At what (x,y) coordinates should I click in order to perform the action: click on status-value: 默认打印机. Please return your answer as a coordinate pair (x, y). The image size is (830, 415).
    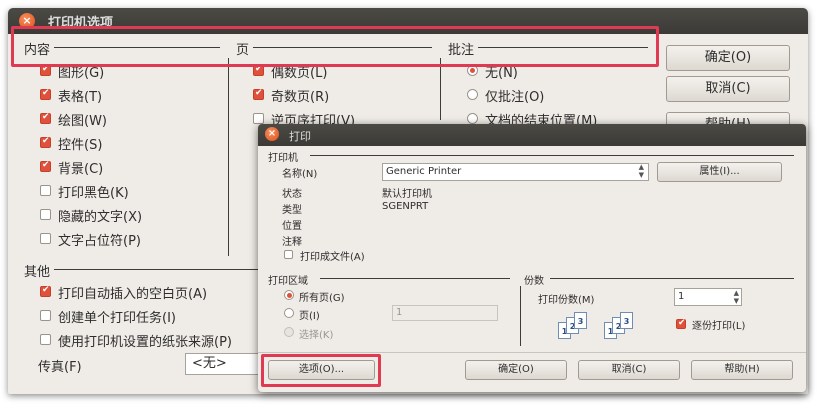
    Looking at the image, I should click on (407, 194).